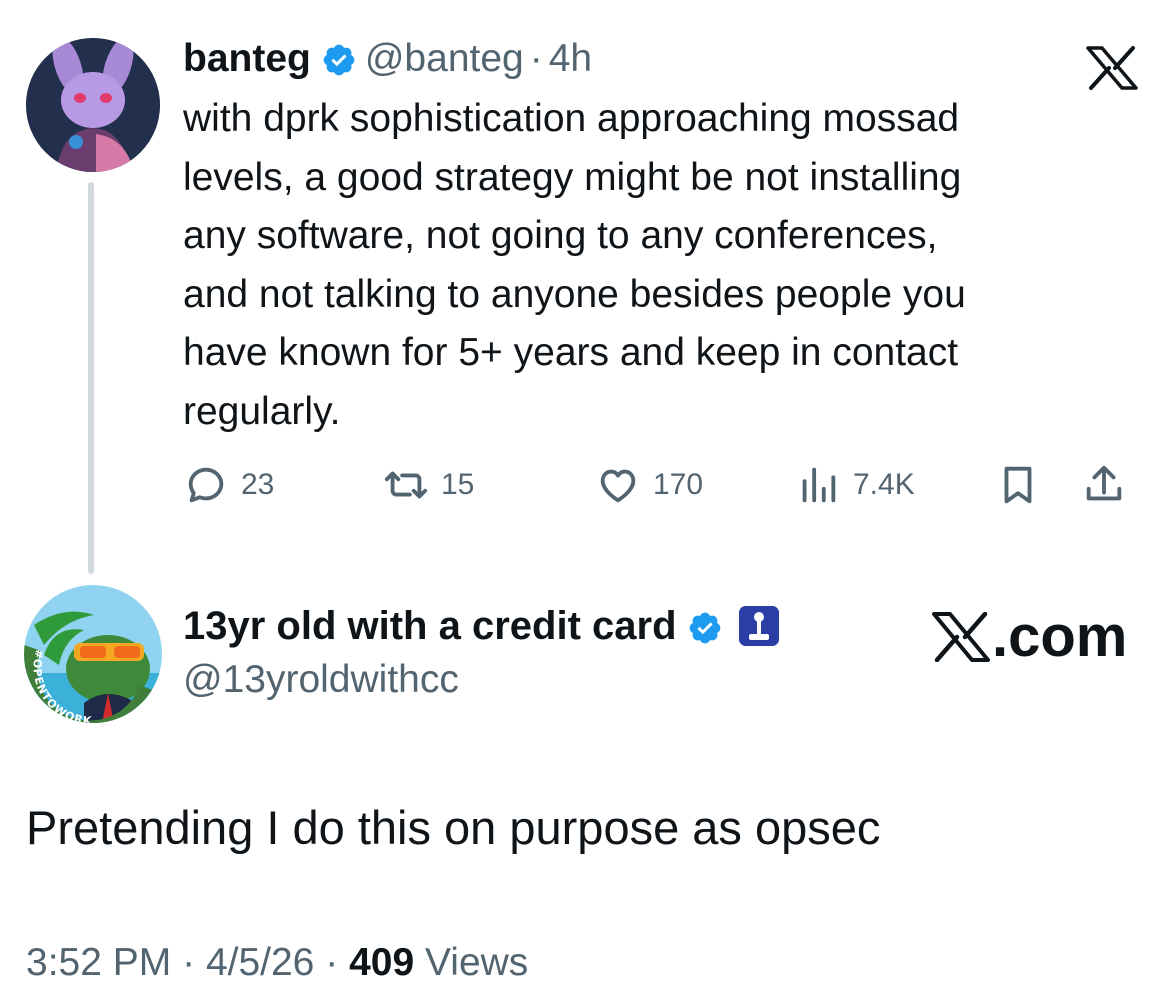  I want to click on bookmark-icon, so click(1018, 485).